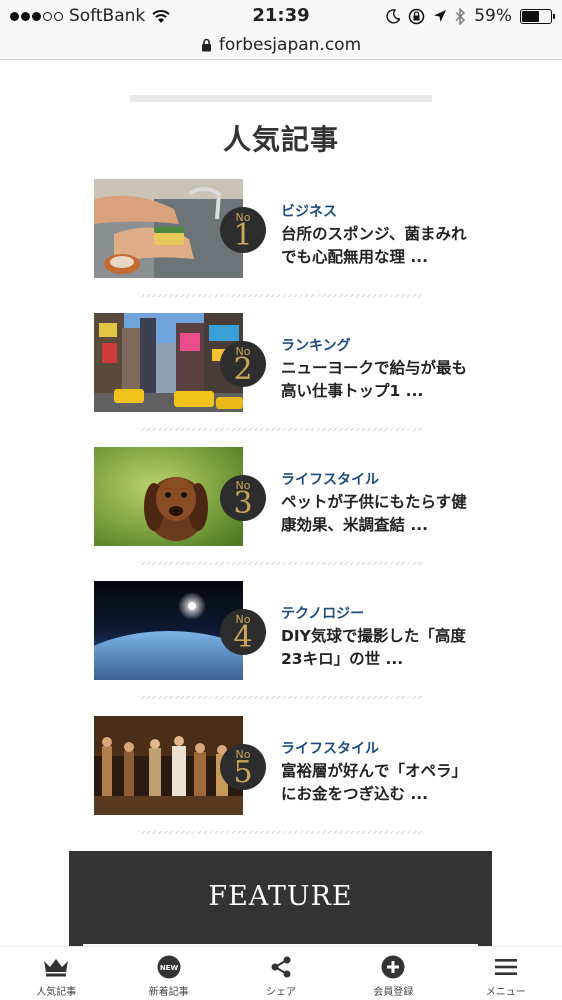  Describe the element at coordinates (56, 992) in the screenshot. I see `tab-label: 人気記事` at that location.